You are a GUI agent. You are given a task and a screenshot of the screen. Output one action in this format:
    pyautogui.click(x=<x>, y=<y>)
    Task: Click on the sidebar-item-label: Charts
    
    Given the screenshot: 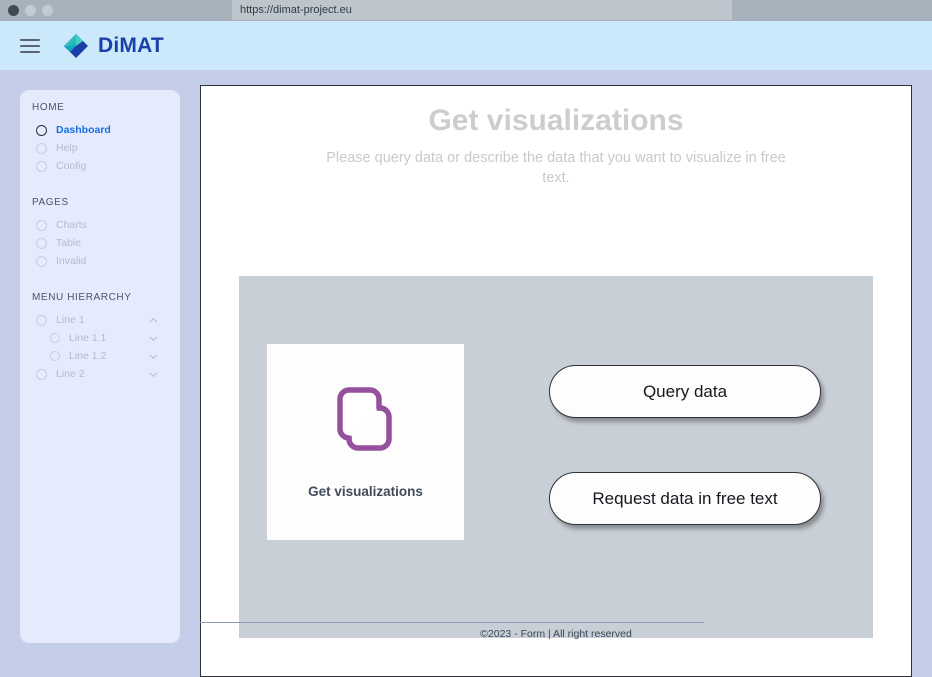 What is the action you would take?
    pyautogui.click(x=71, y=225)
    